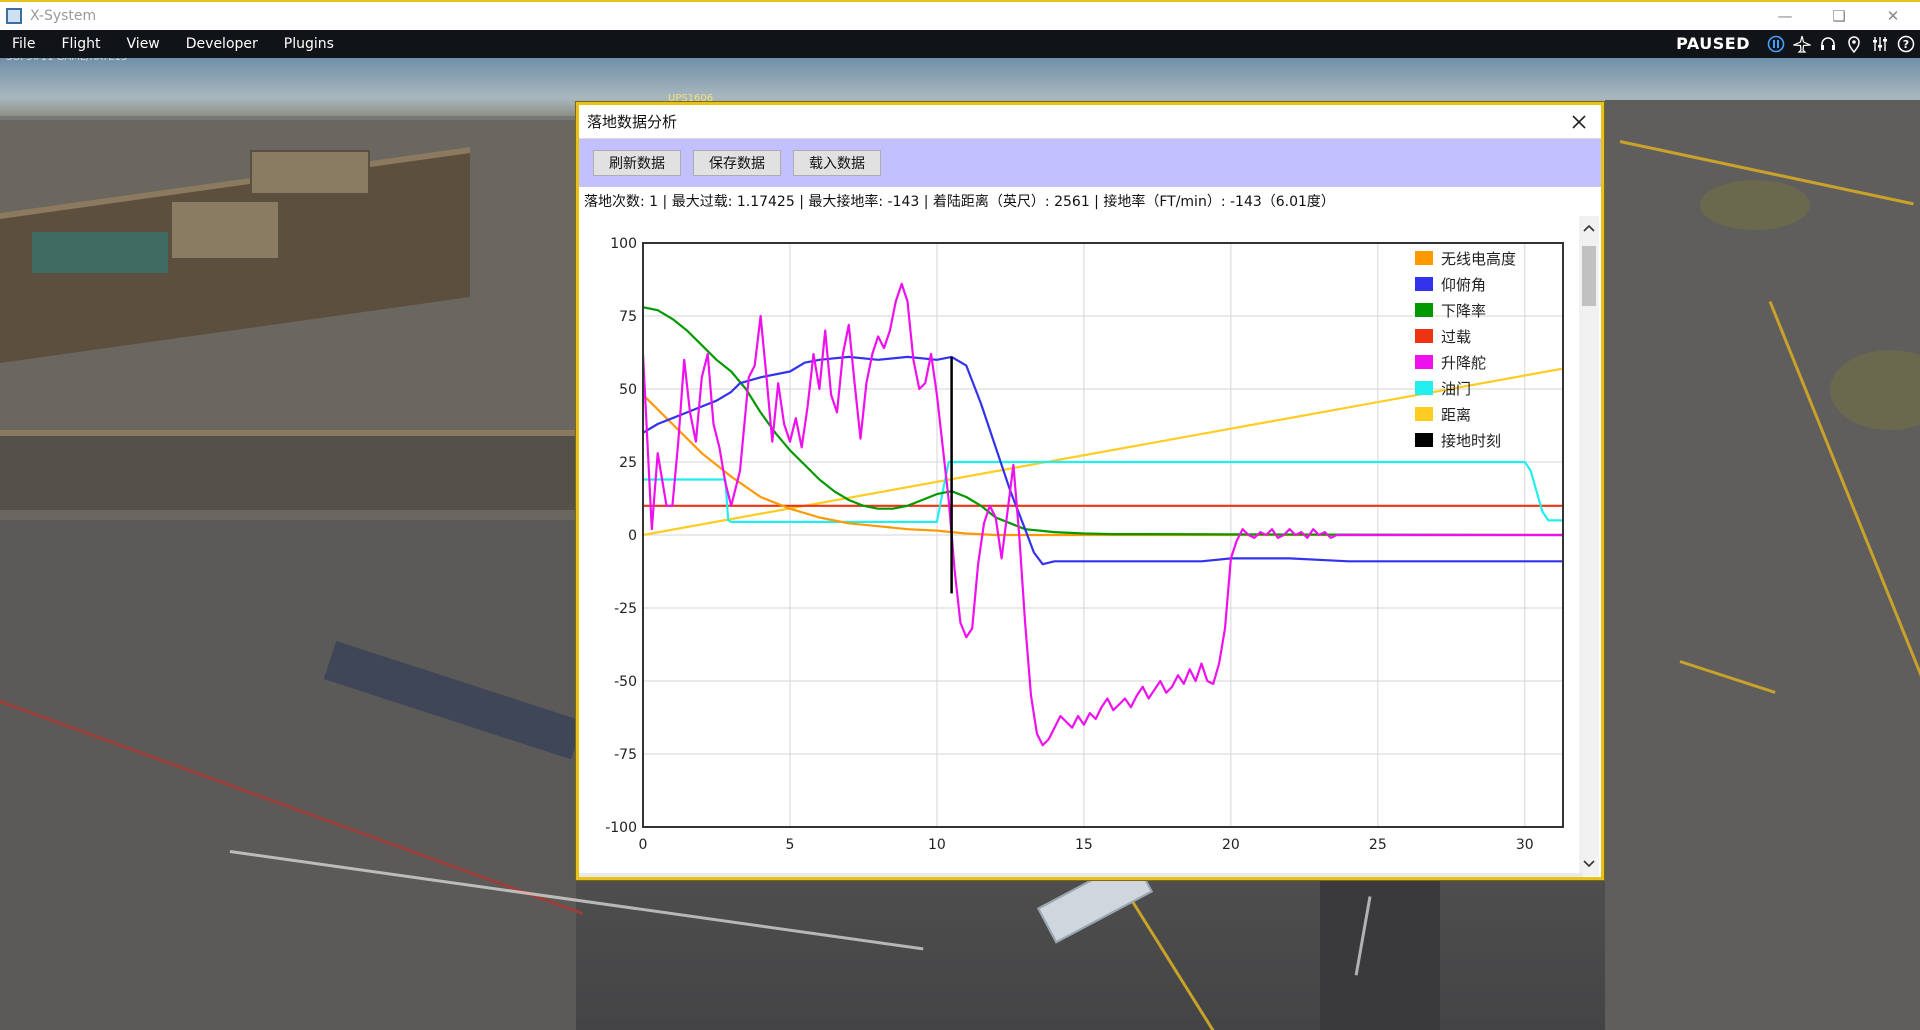 The height and width of the screenshot is (1030, 1920). Describe the element at coordinates (1380, 955) in the screenshot. I see `runway-strip` at that location.